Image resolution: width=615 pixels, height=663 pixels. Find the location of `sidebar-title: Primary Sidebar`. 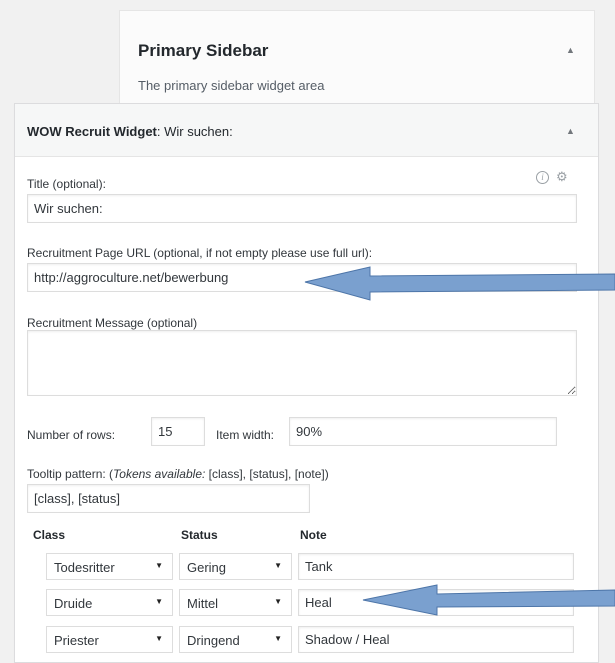

sidebar-title: Primary Sidebar is located at coordinates (203, 50).